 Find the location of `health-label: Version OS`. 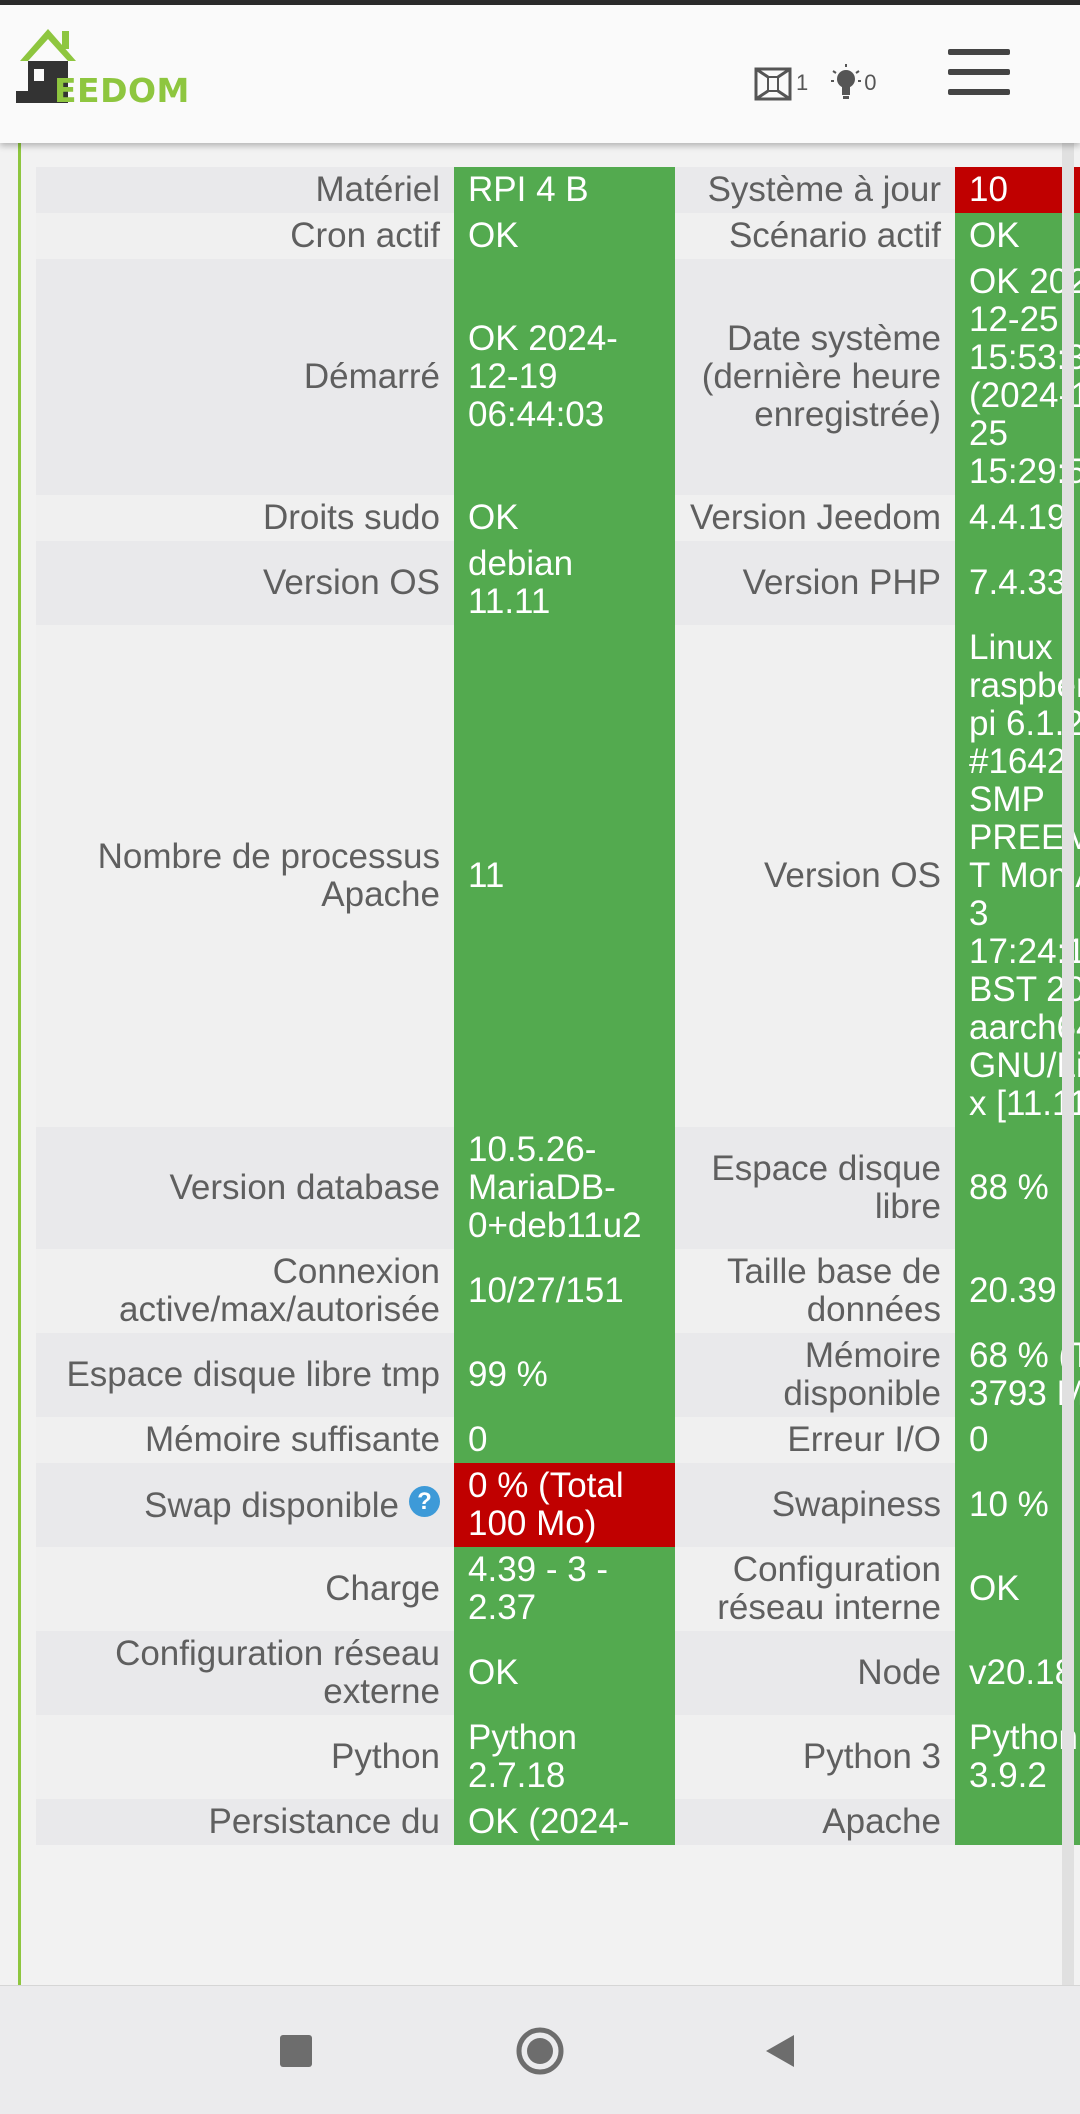

health-label: Version OS is located at coordinates (815, 876).